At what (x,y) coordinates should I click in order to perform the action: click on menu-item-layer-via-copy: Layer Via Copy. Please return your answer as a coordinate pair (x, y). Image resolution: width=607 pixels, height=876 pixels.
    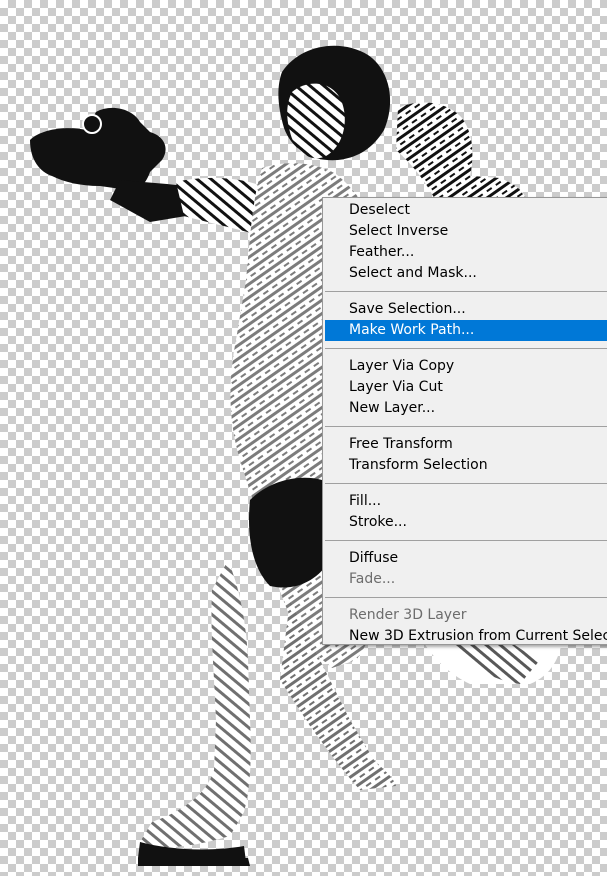
    Looking at the image, I should click on (465, 366).